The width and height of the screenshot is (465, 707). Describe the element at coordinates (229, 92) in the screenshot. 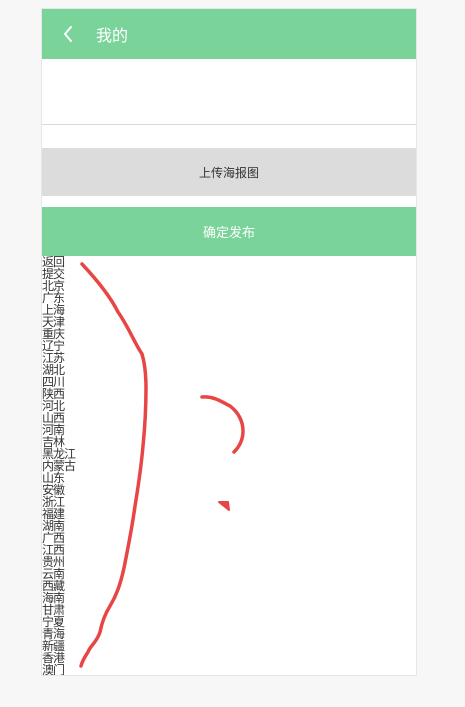

I see `text-input-area` at that location.